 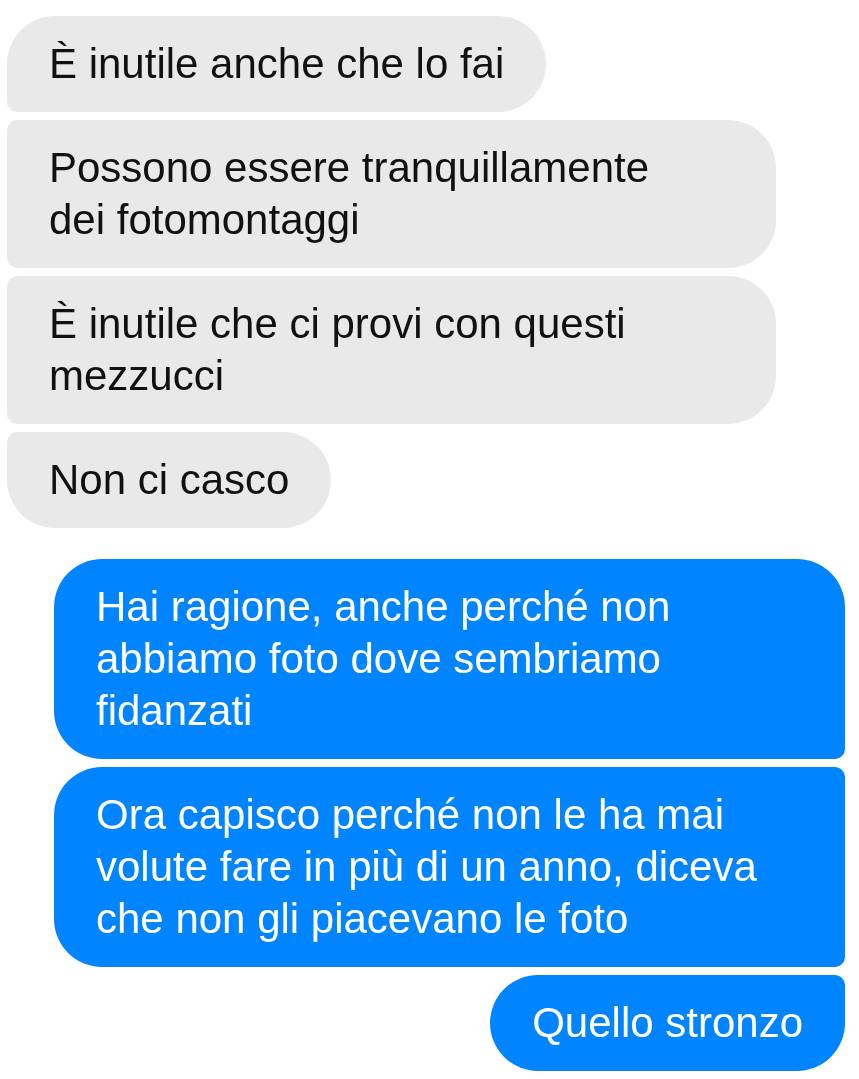 I want to click on message-text: Hai ragione, anche perché non abbiamo foto dove sembriamo fidanzati, so click(x=384, y=659).